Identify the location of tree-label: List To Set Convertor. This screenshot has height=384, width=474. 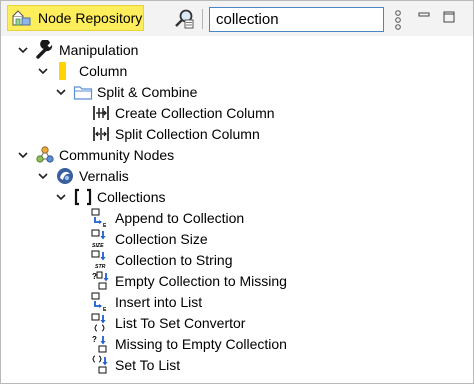
(180, 322).